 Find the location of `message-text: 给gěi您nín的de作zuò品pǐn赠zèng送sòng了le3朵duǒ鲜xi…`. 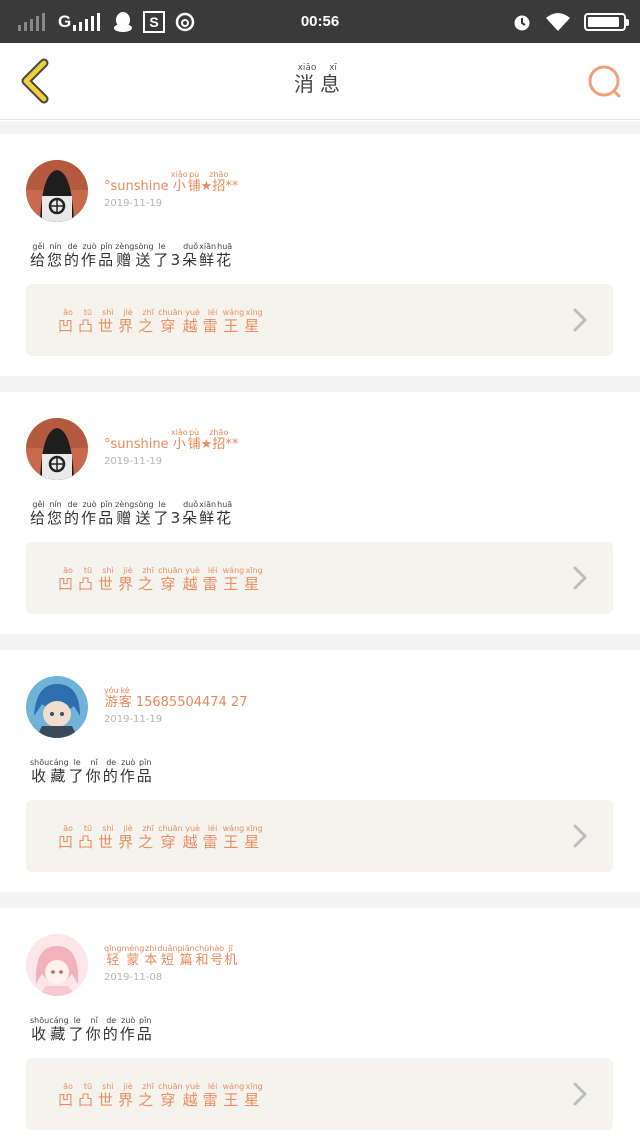

message-text: 给gěi您nín的de作zuò品pǐn赠zèng送sòng了le3朵duǒ鲜xi… is located at coordinates (131, 514).